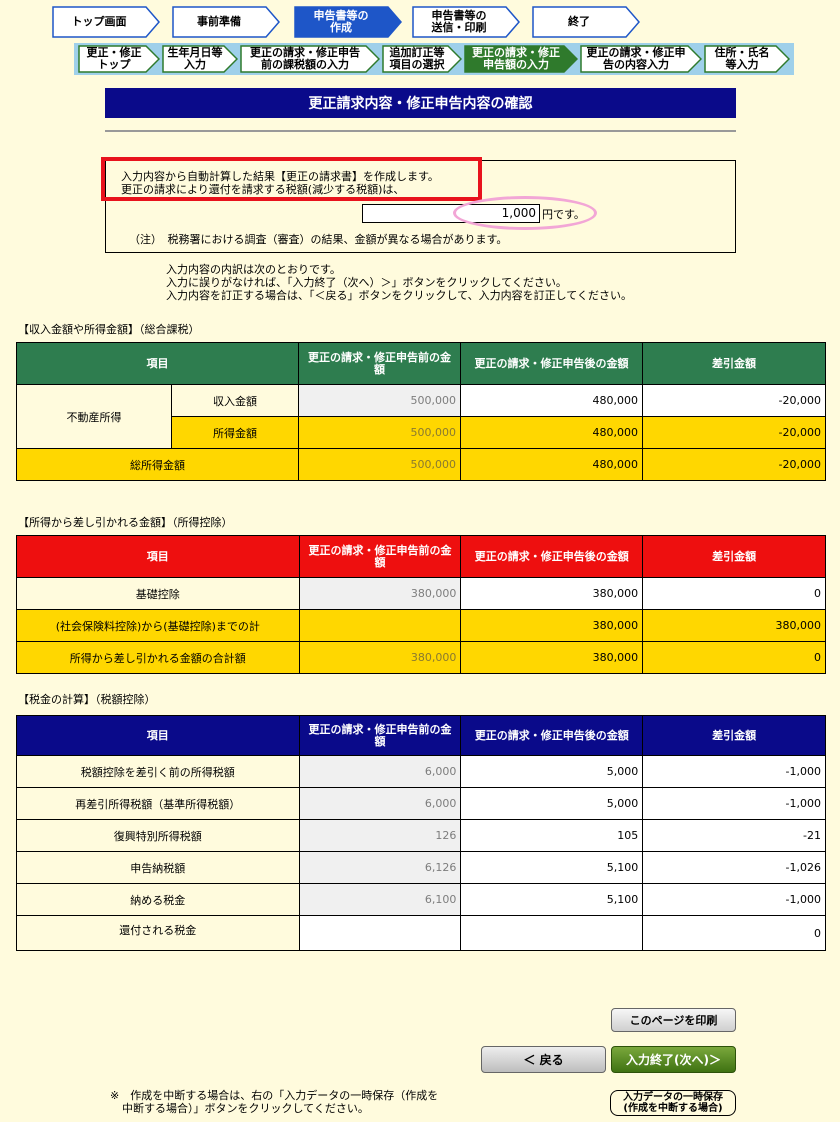  I want to click on sub-step-4: 追加訂正等 項目の選択, so click(422, 60).